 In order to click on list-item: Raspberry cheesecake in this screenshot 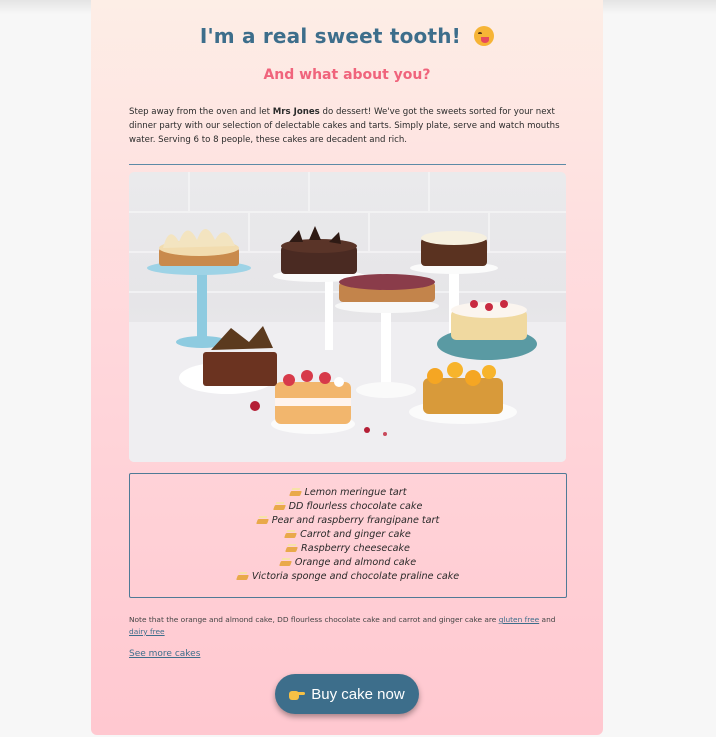, I will do `click(348, 549)`.